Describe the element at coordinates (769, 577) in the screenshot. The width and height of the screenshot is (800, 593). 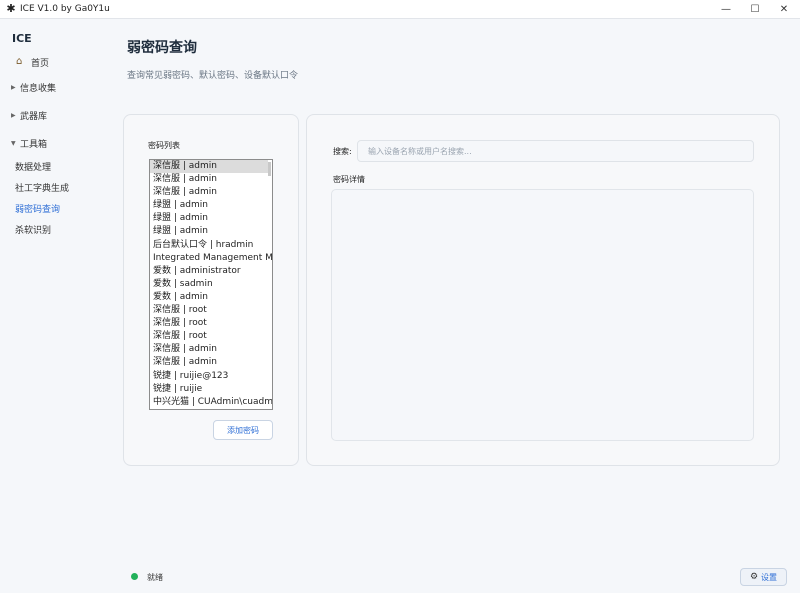
I see `settings-label: 设置` at that location.